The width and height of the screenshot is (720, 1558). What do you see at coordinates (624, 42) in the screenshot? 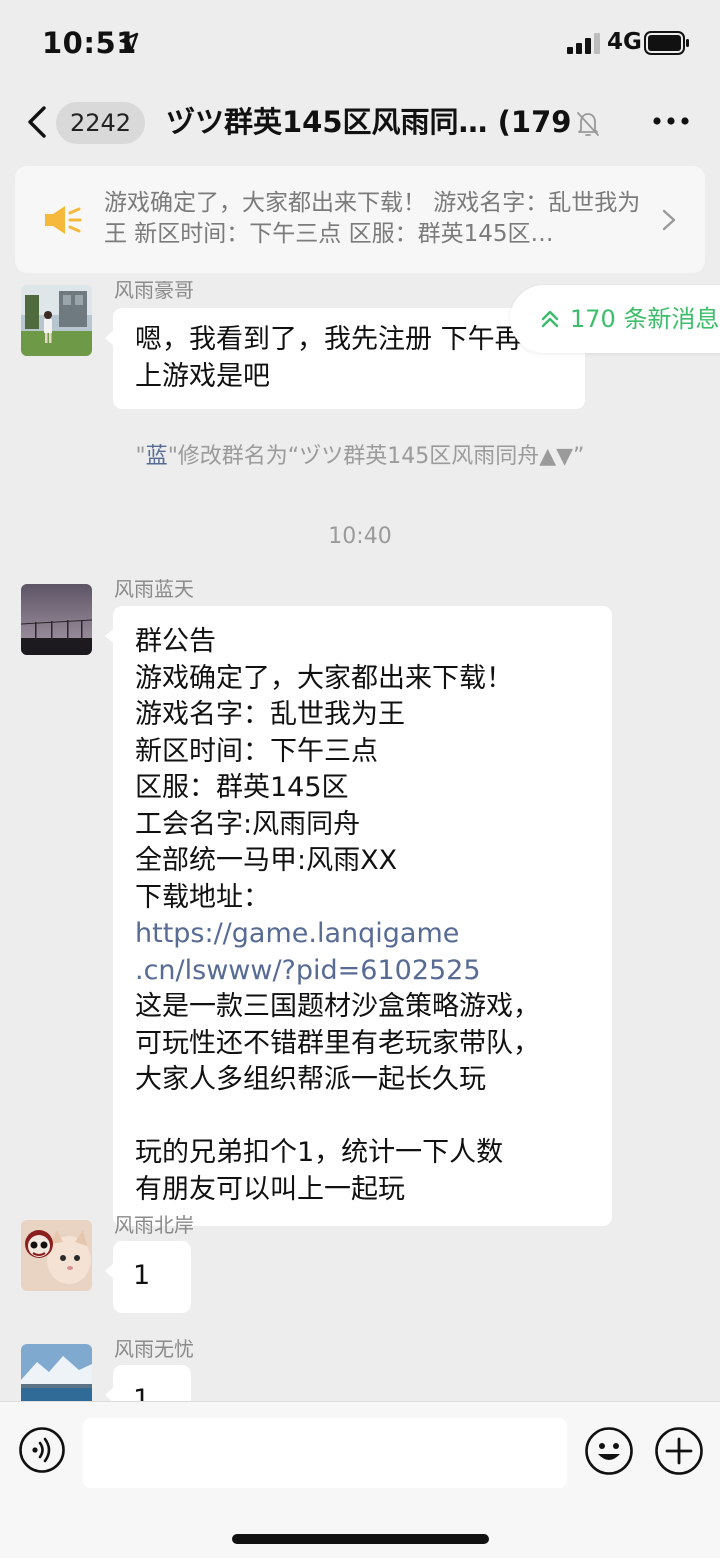
I see `network-type: 4G` at bounding box center [624, 42].